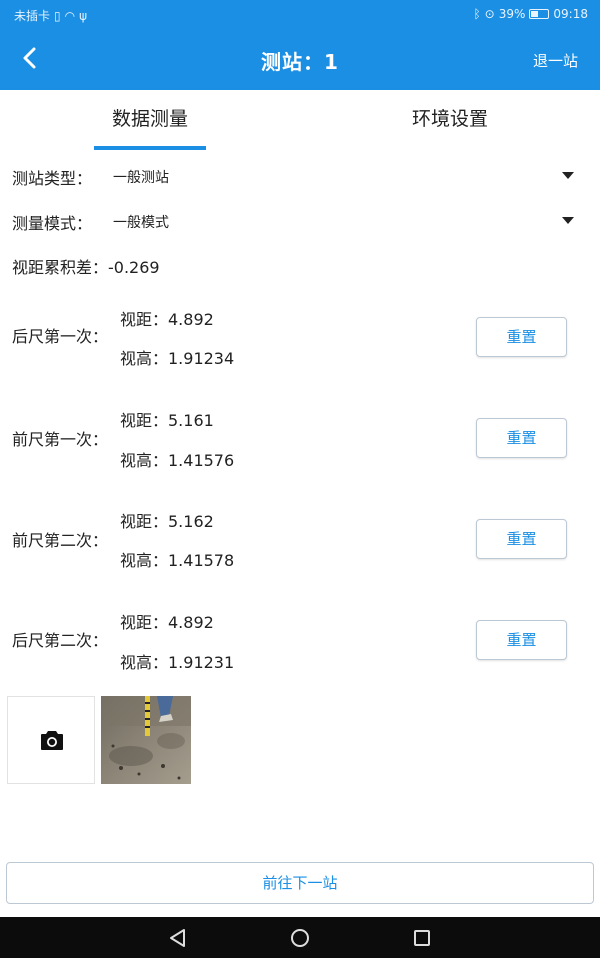 Image resolution: width=600 pixels, height=958 pixels. What do you see at coordinates (150, 148) in the screenshot?
I see `active-tab-indicator` at bounding box center [150, 148].